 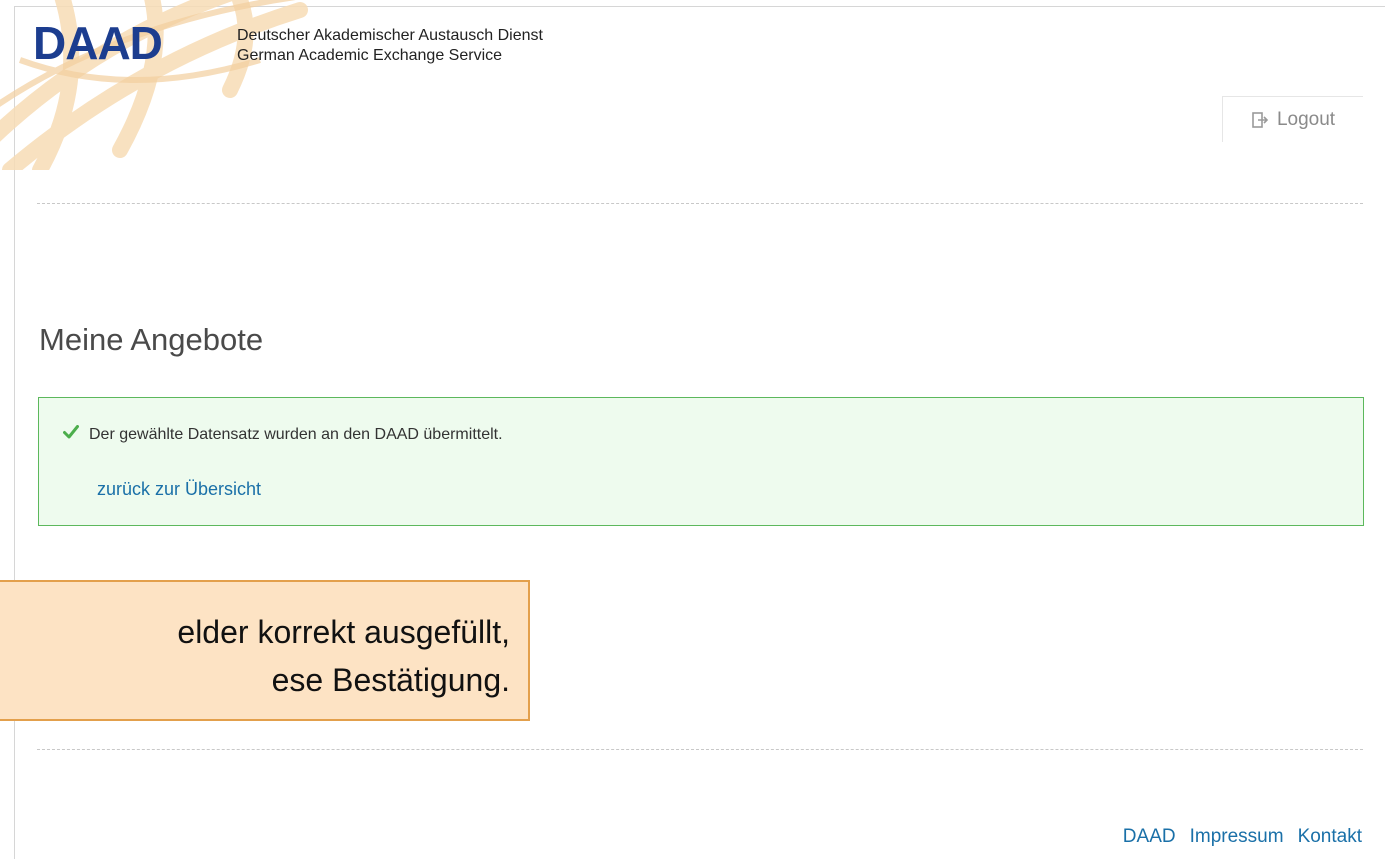 What do you see at coordinates (390, 680) in the screenshot?
I see `callout-line-2: ese Bestätigung.` at bounding box center [390, 680].